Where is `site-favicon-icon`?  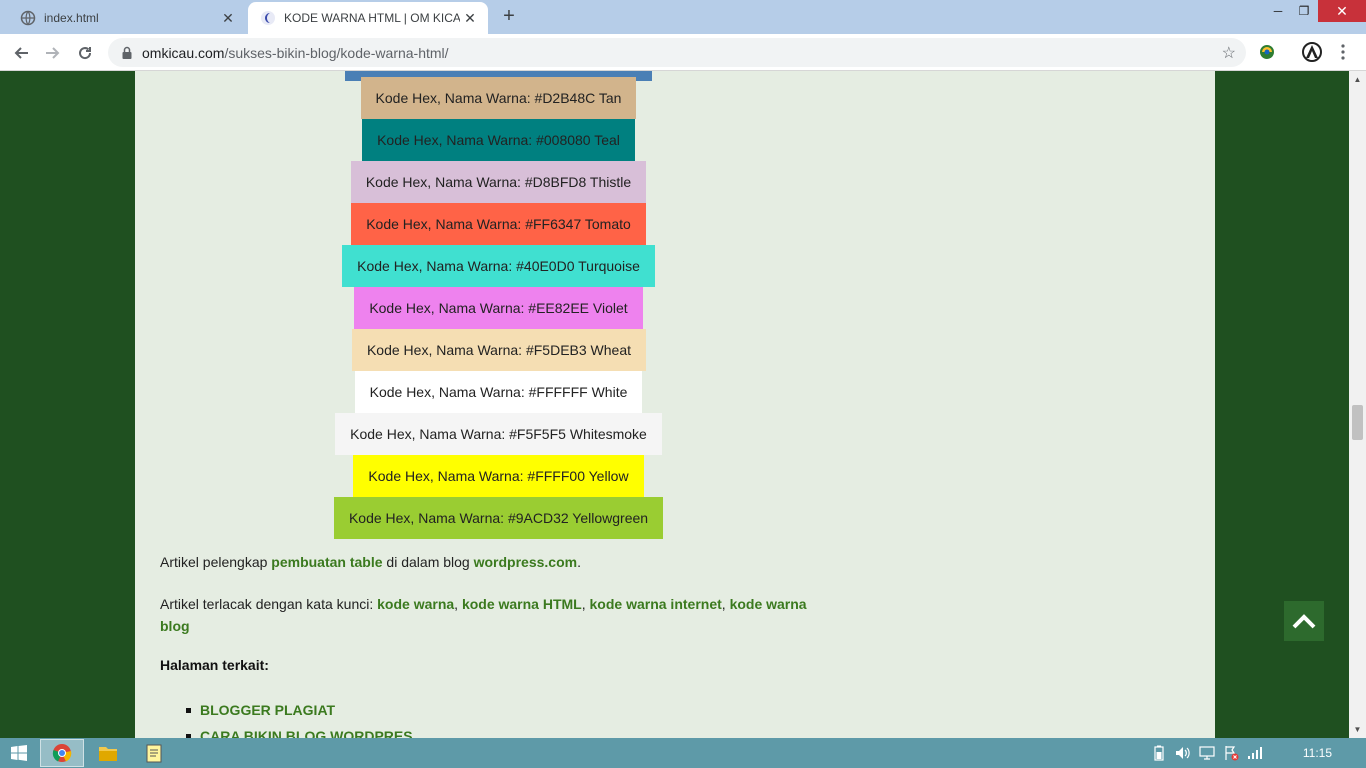
site-favicon-icon is located at coordinates (268, 18).